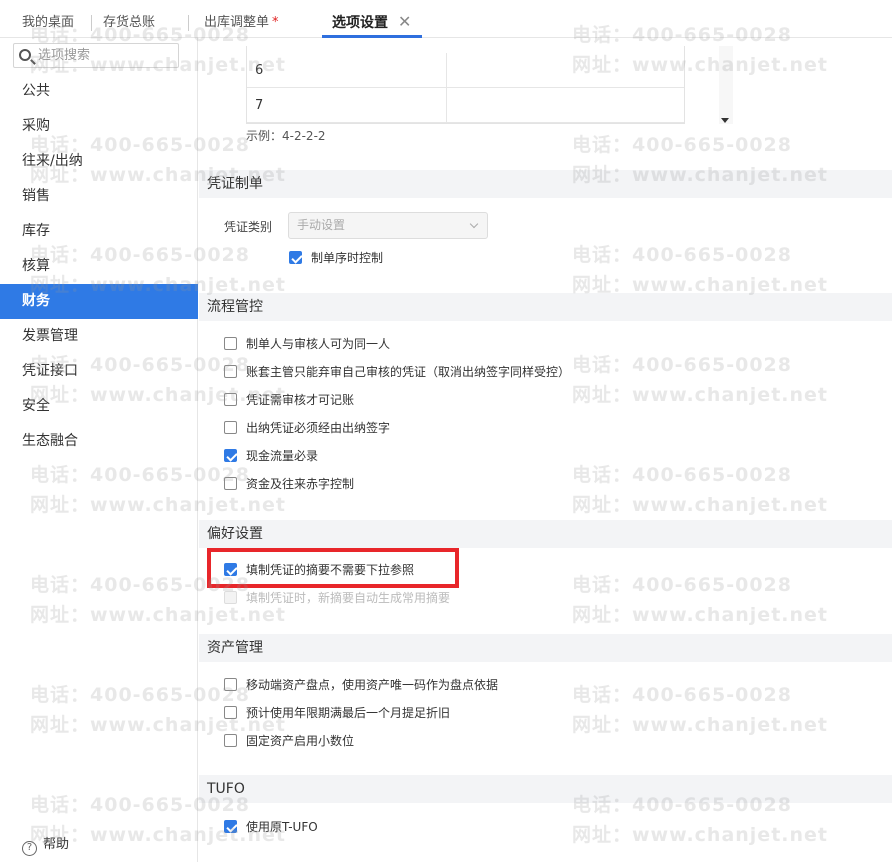  I want to click on option-audit-before-post: 凭证需审核才可记账, so click(289, 400).